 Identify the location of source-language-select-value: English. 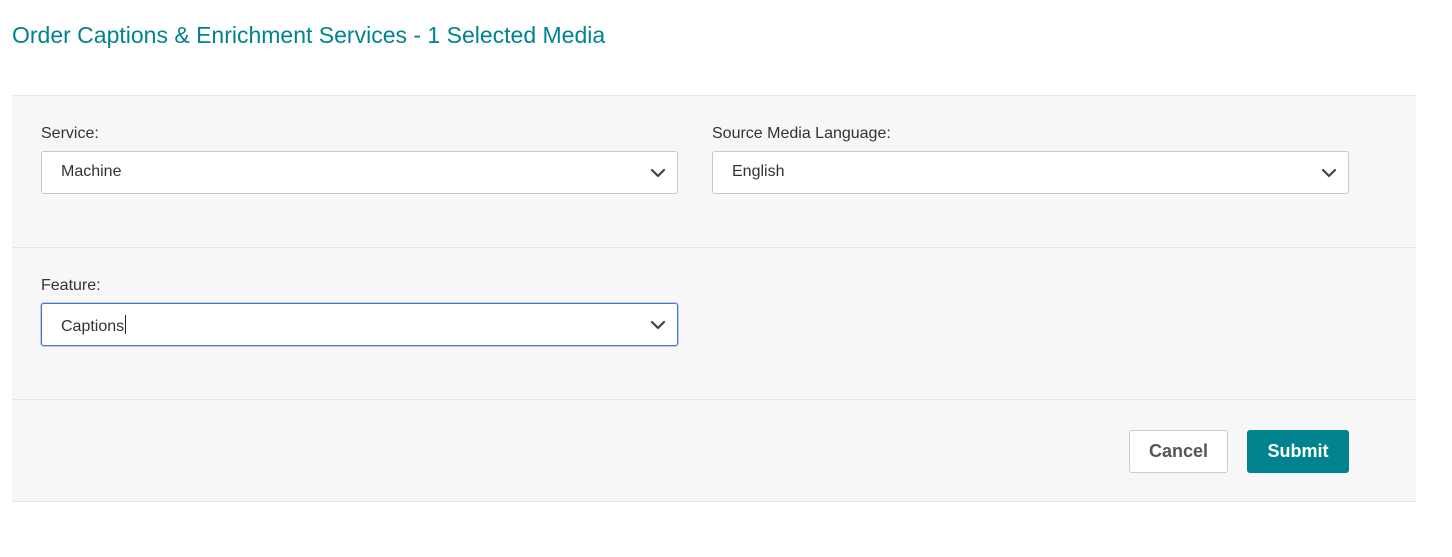
(758, 171).